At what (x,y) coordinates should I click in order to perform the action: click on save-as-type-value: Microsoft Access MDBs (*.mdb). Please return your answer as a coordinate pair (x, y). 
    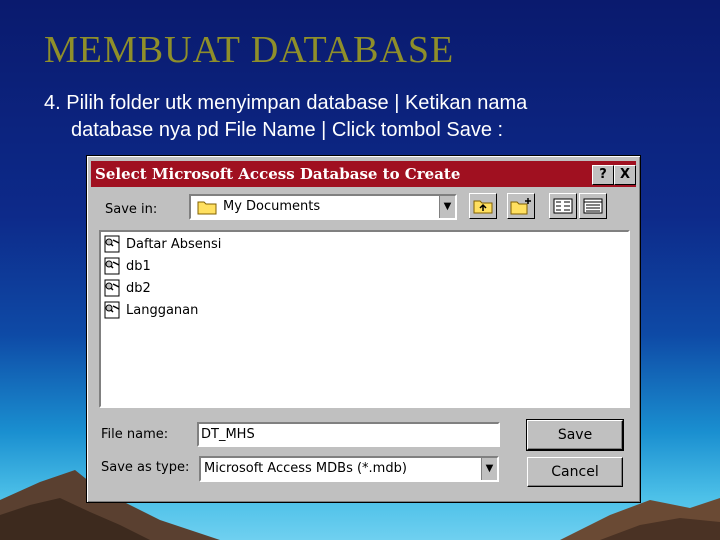
    Looking at the image, I should click on (305, 468).